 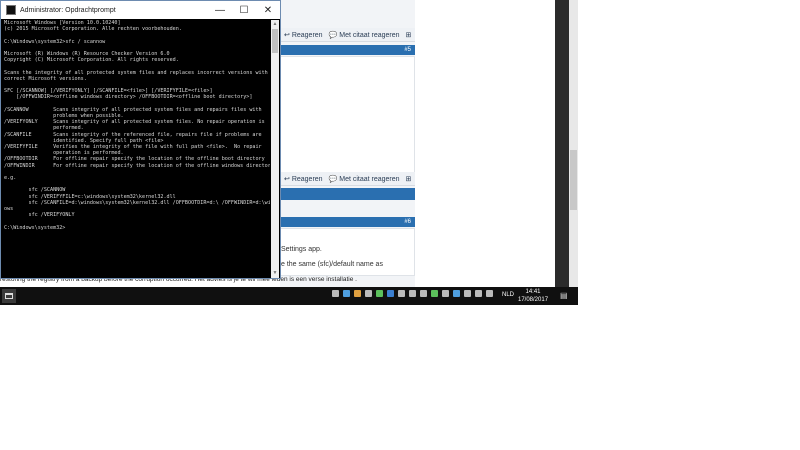 I want to click on window-title: Administrator: Opdrachtprompt, so click(x=68, y=10).